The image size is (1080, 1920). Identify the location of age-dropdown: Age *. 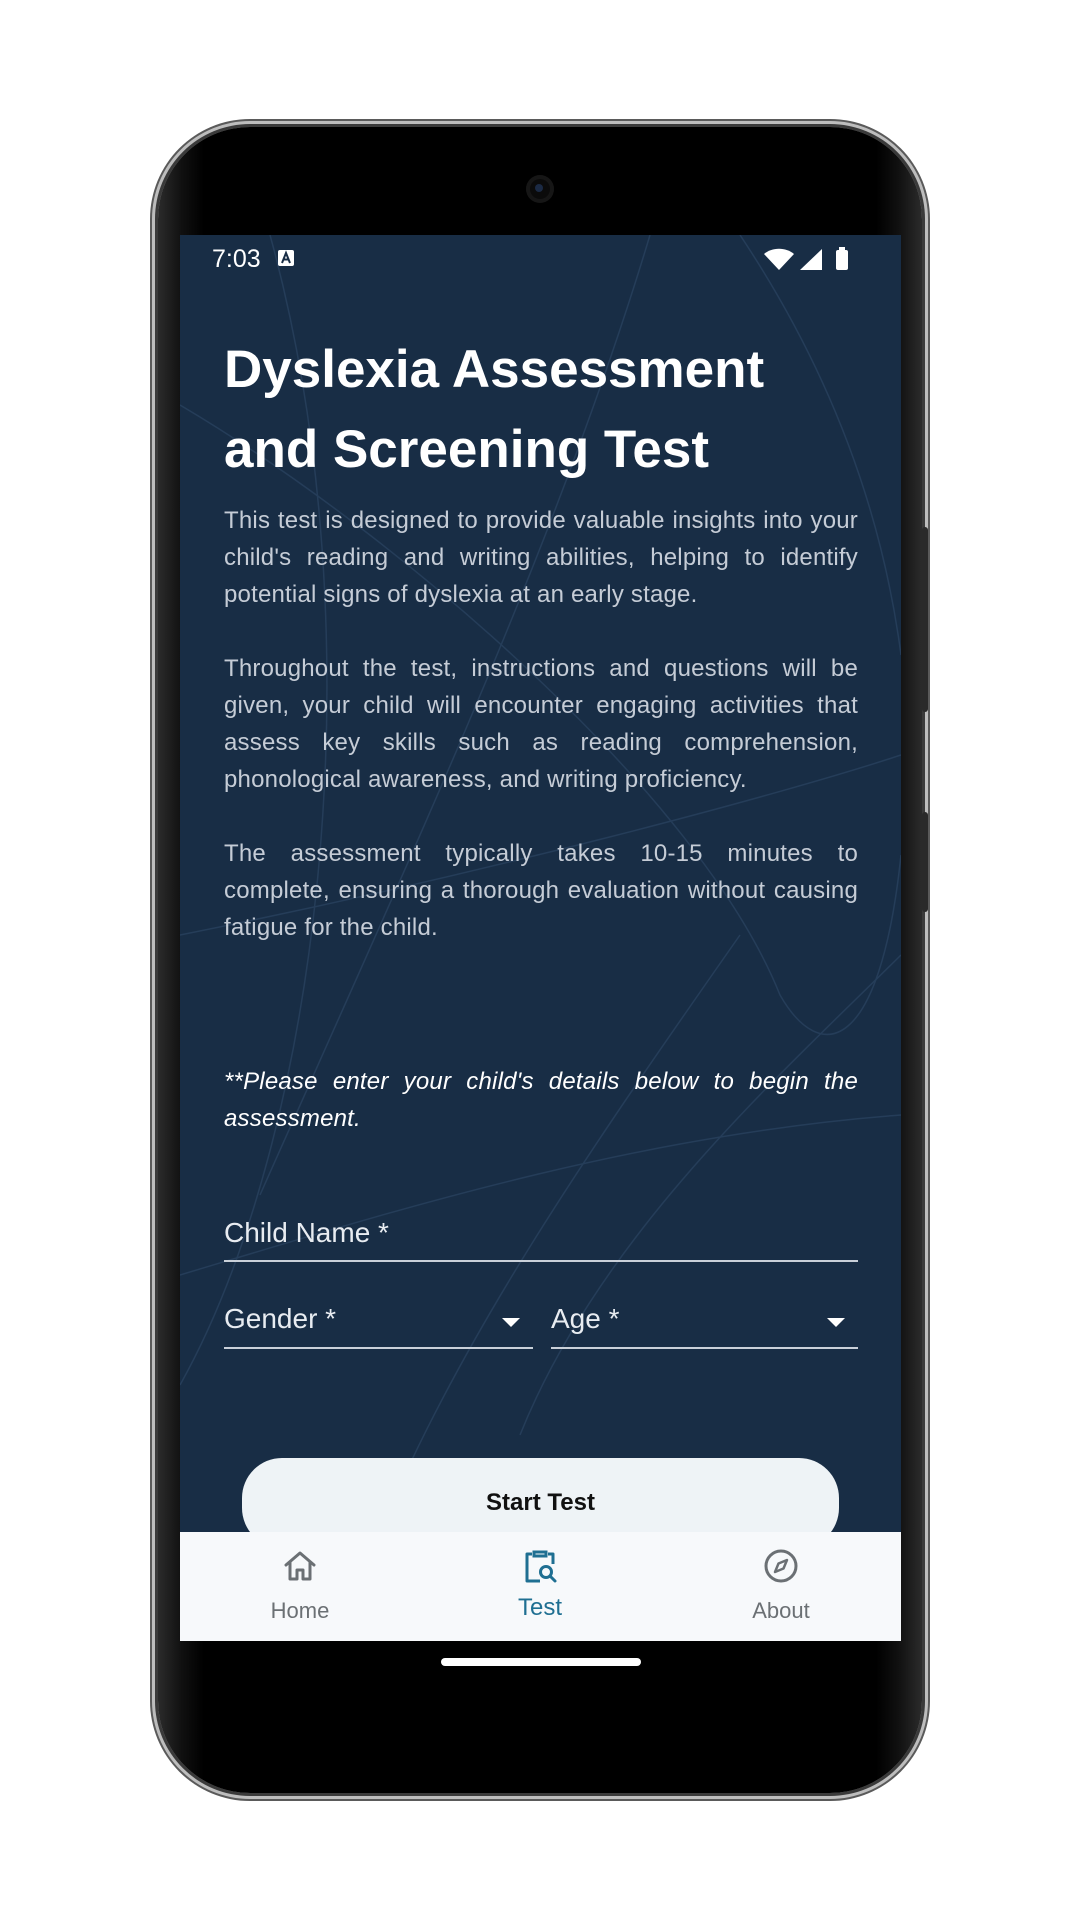
(704, 1336).